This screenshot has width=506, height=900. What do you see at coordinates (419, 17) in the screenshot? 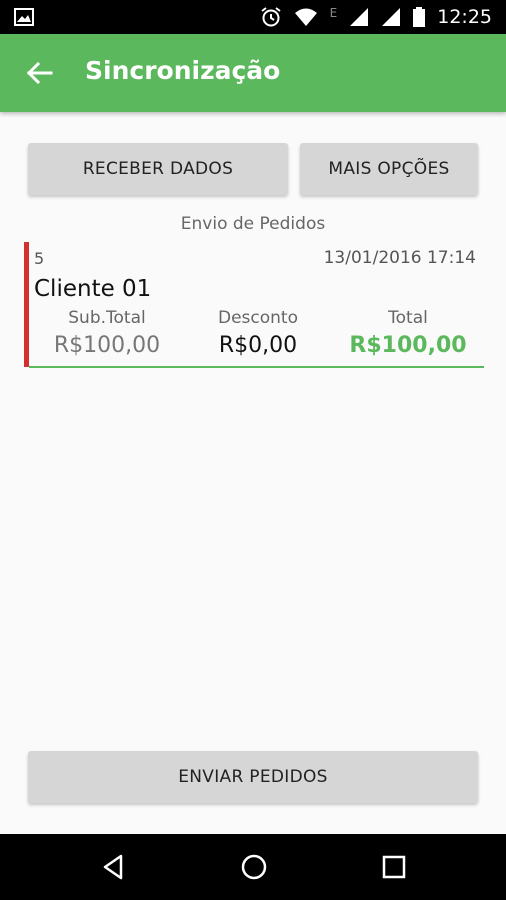
I see `battery-icon` at bounding box center [419, 17].